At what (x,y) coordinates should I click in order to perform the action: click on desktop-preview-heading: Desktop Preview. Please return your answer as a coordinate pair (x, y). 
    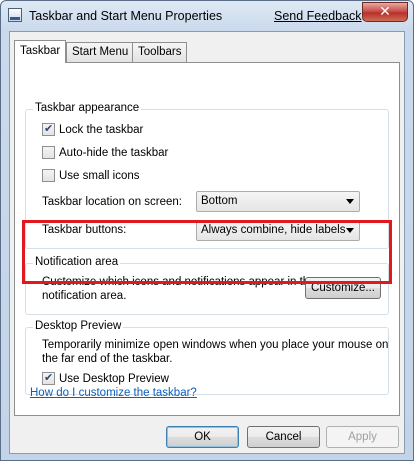
    Looking at the image, I should click on (78, 326).